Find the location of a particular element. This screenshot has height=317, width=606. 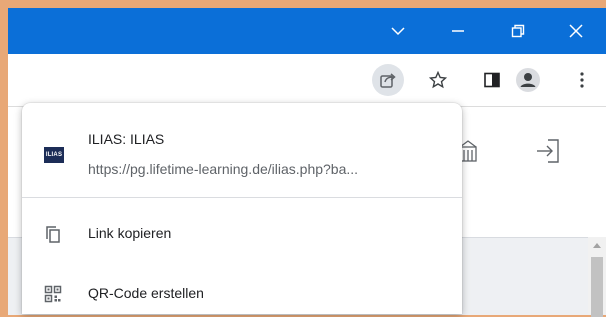

qr-code-icon is located at coordinates (53, 294).